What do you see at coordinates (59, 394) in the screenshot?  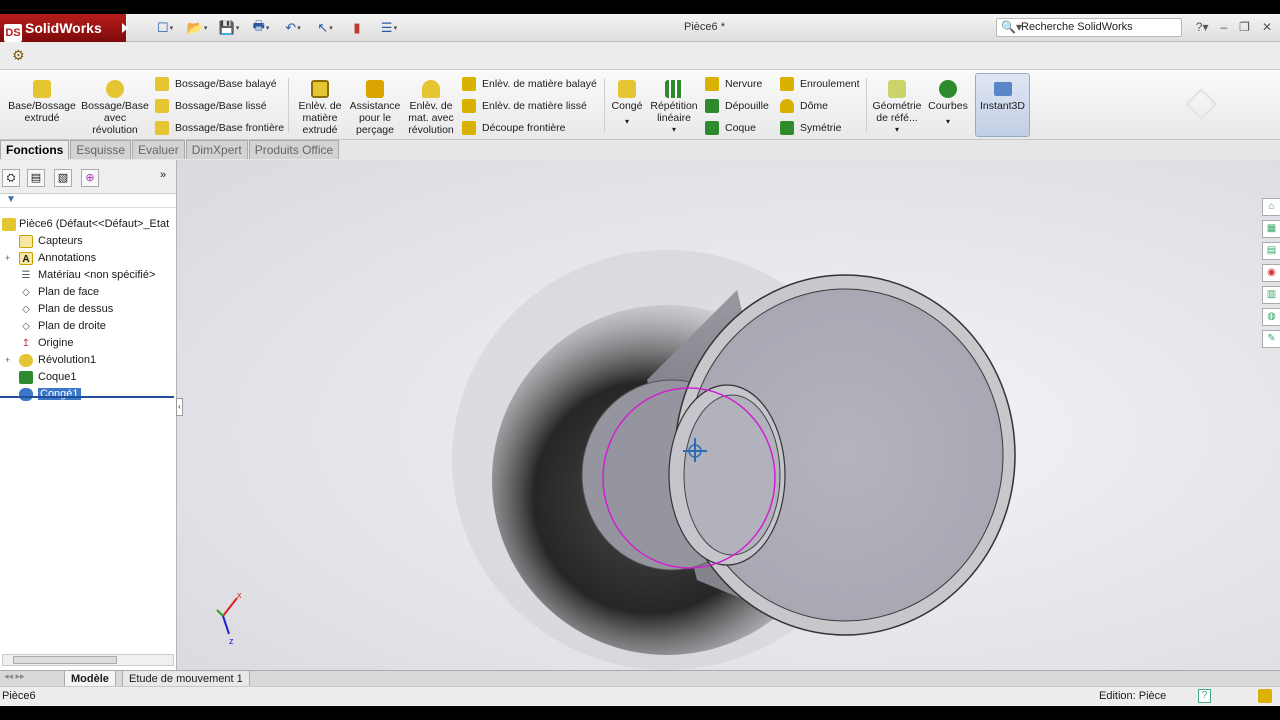 I see `tree-item-label-selected: Congé1` at bounding box center [59, 394].